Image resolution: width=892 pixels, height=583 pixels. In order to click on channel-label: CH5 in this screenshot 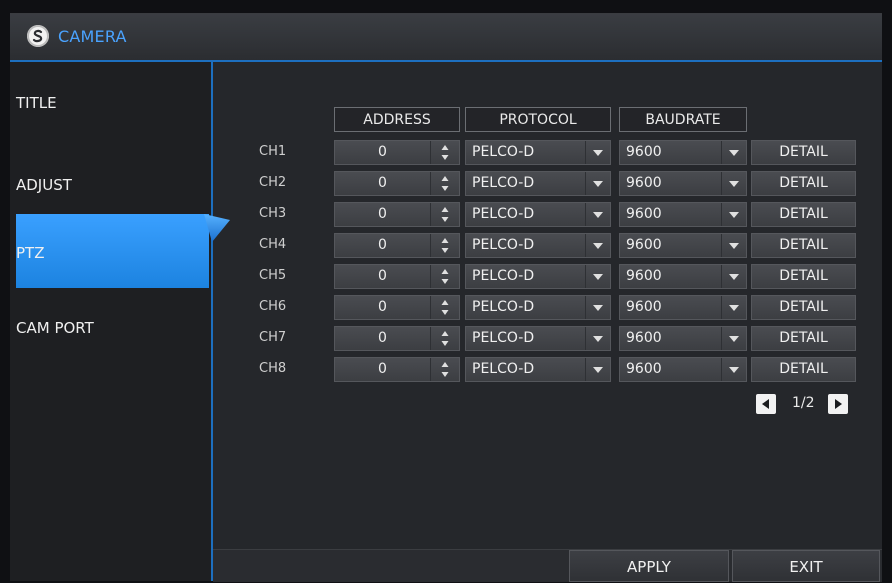, I will do `click(273, 275)`.